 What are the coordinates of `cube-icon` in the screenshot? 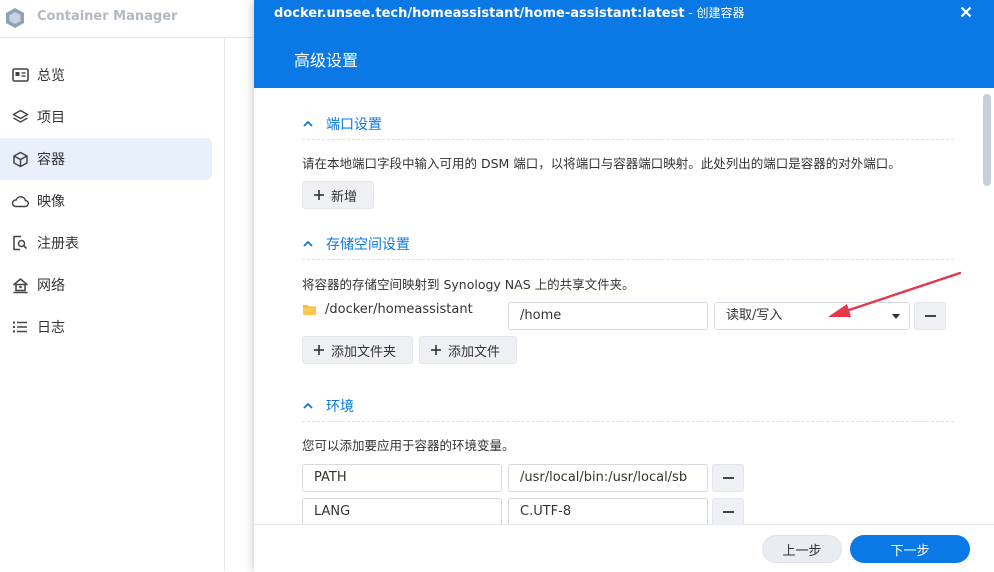 It's located at (20, 159).